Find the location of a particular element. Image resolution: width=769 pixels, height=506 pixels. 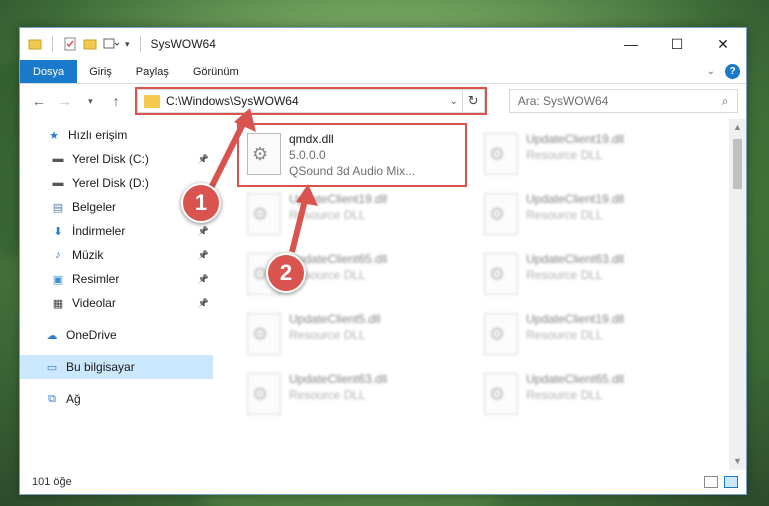

sidebar-item-label: Yerel Disk (C:) is located at coordinates (110, 159).